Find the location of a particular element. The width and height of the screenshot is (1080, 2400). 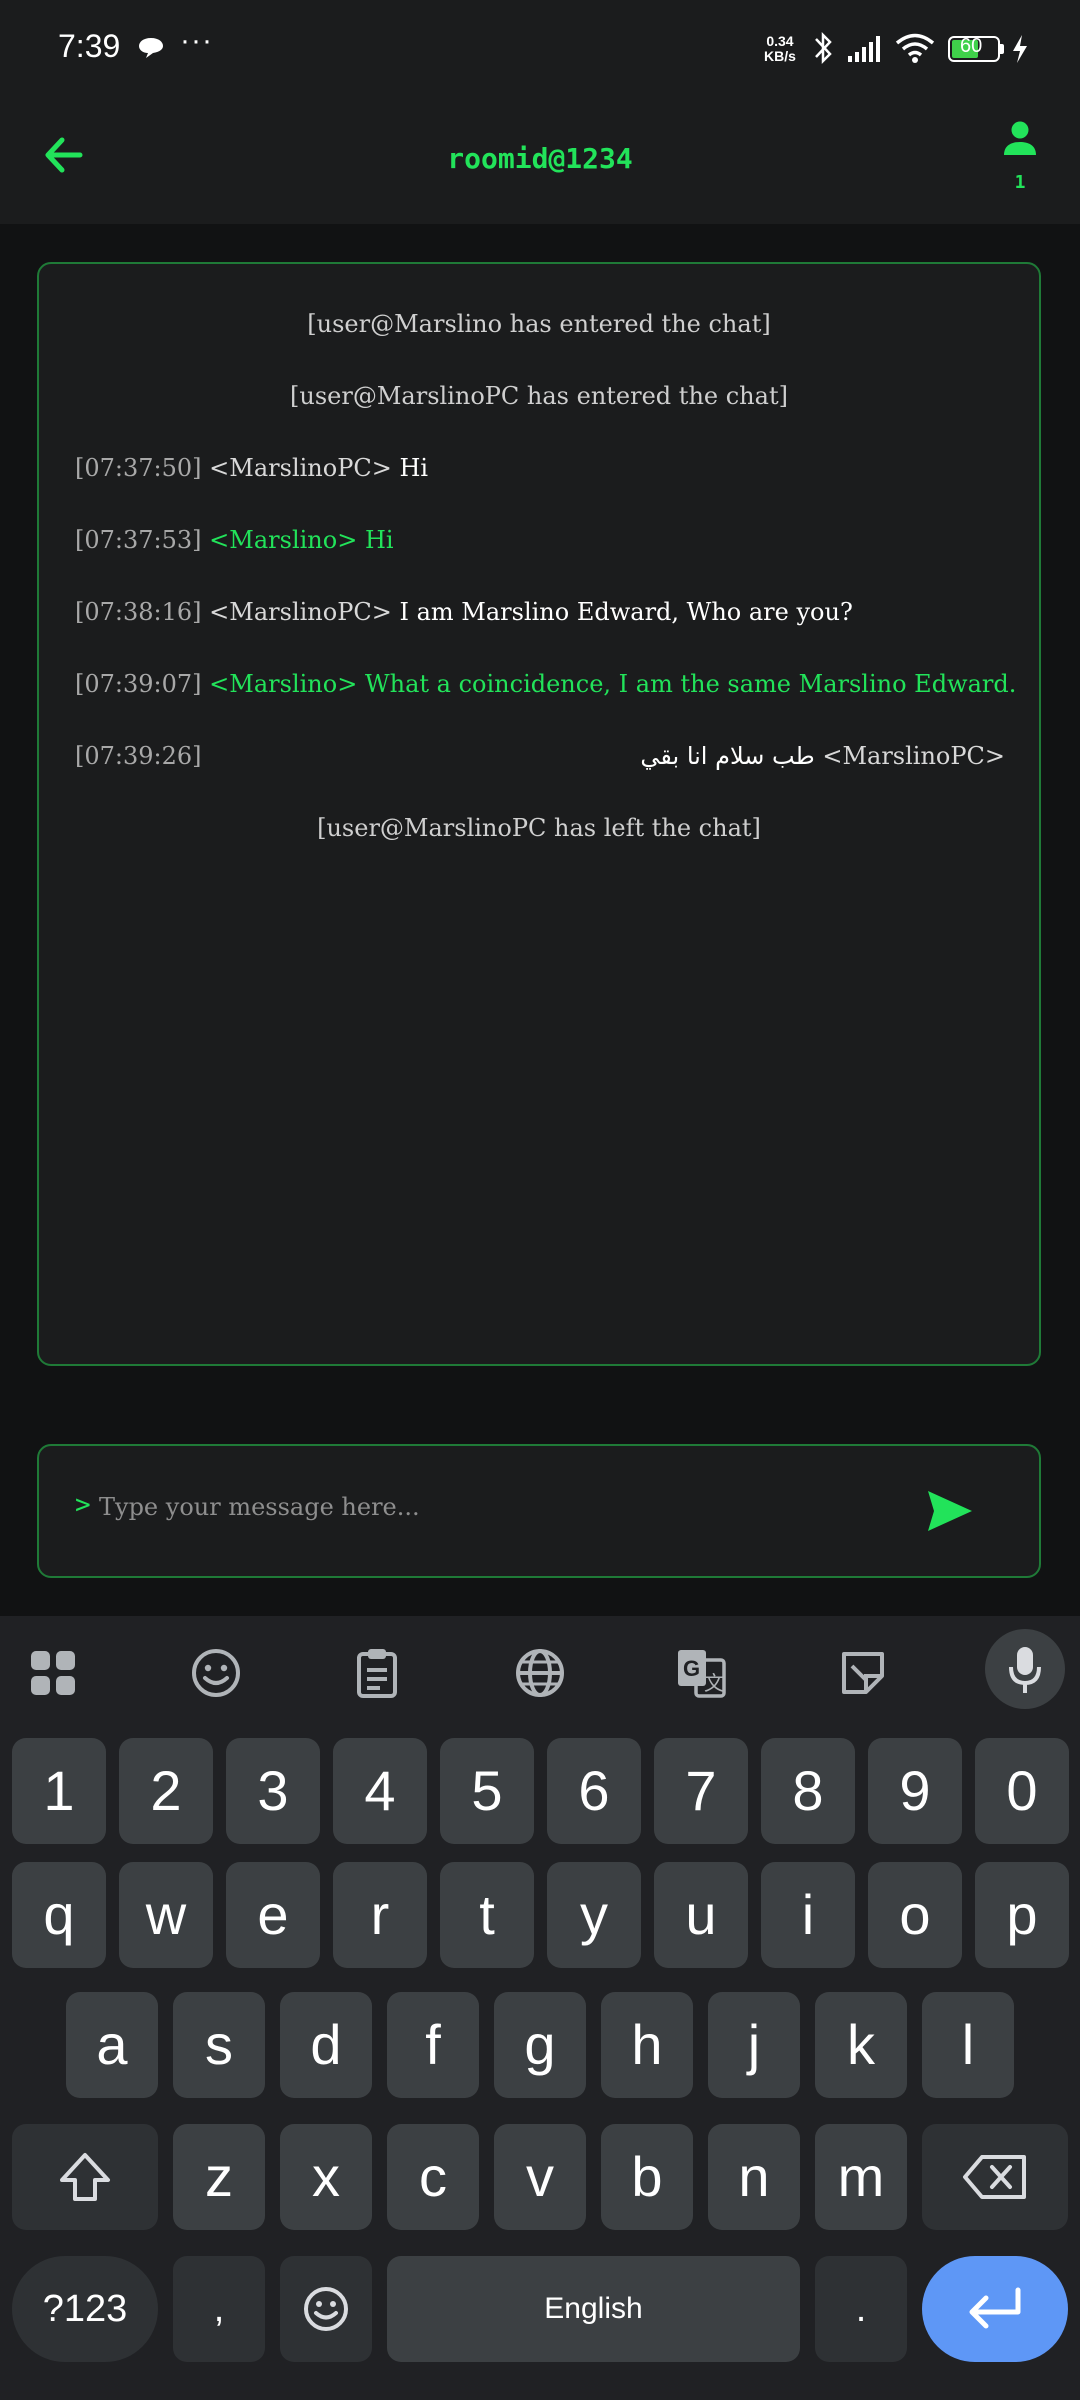

space-key: English is located at coordinates (593, 2309).